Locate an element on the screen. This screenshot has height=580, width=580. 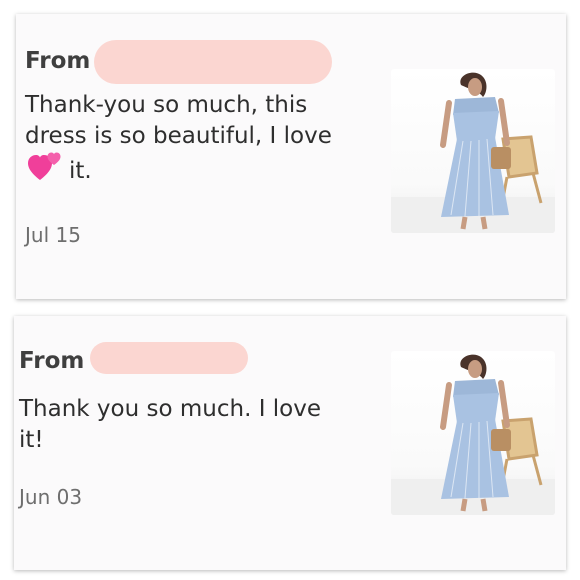
message-text: Thank you so much. I love it! is located at coordinates (170, 424).